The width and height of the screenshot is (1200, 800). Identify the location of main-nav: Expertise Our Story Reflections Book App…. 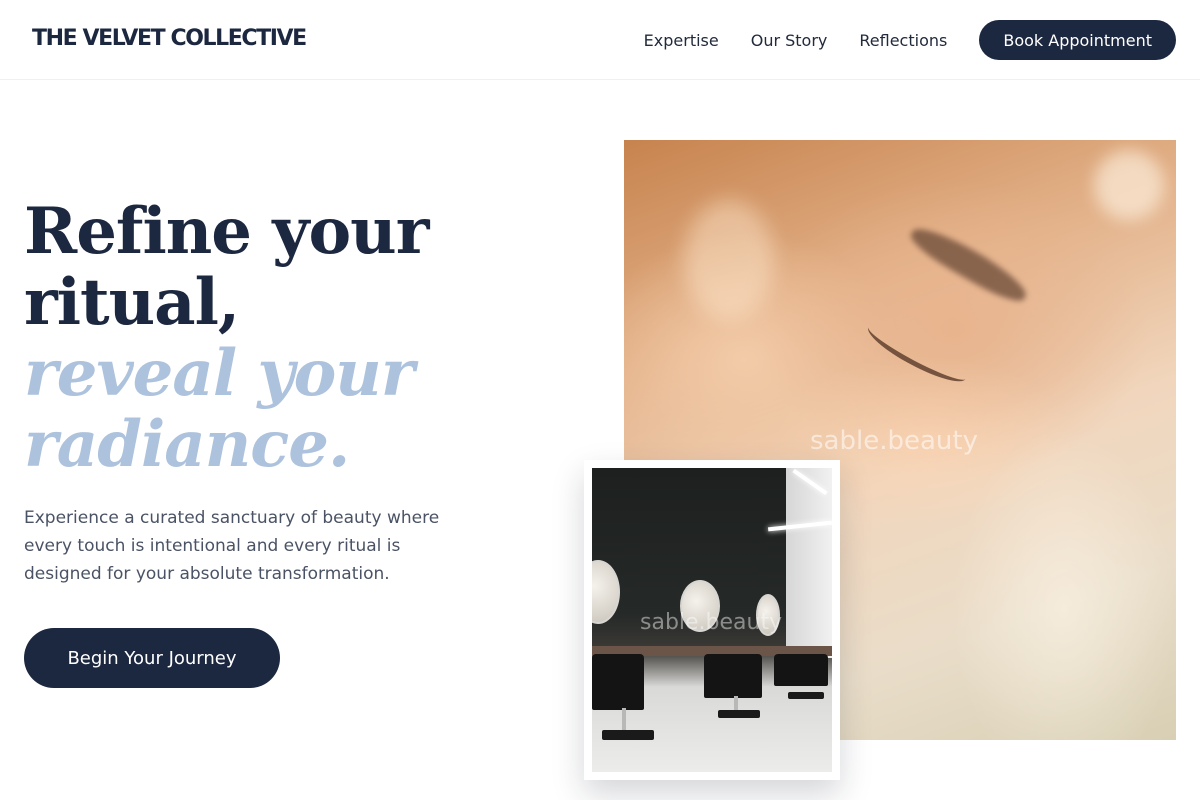
(910, 40).